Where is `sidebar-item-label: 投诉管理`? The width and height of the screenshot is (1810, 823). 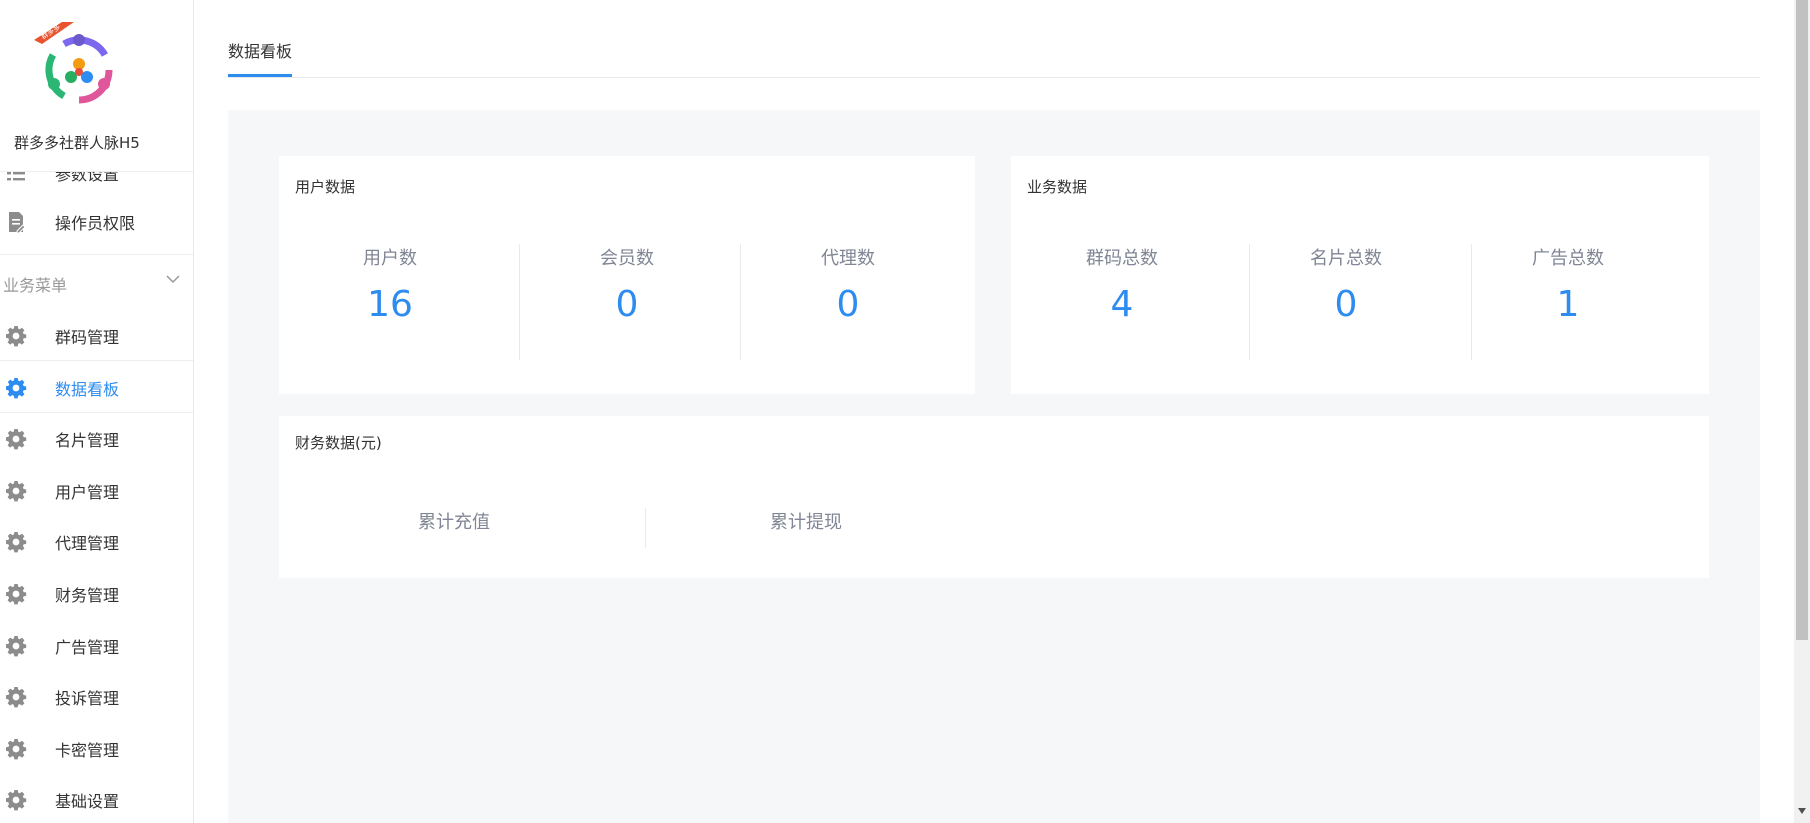 sidebar-item-label: 投诉管理 is located at coordinates (87, 698).